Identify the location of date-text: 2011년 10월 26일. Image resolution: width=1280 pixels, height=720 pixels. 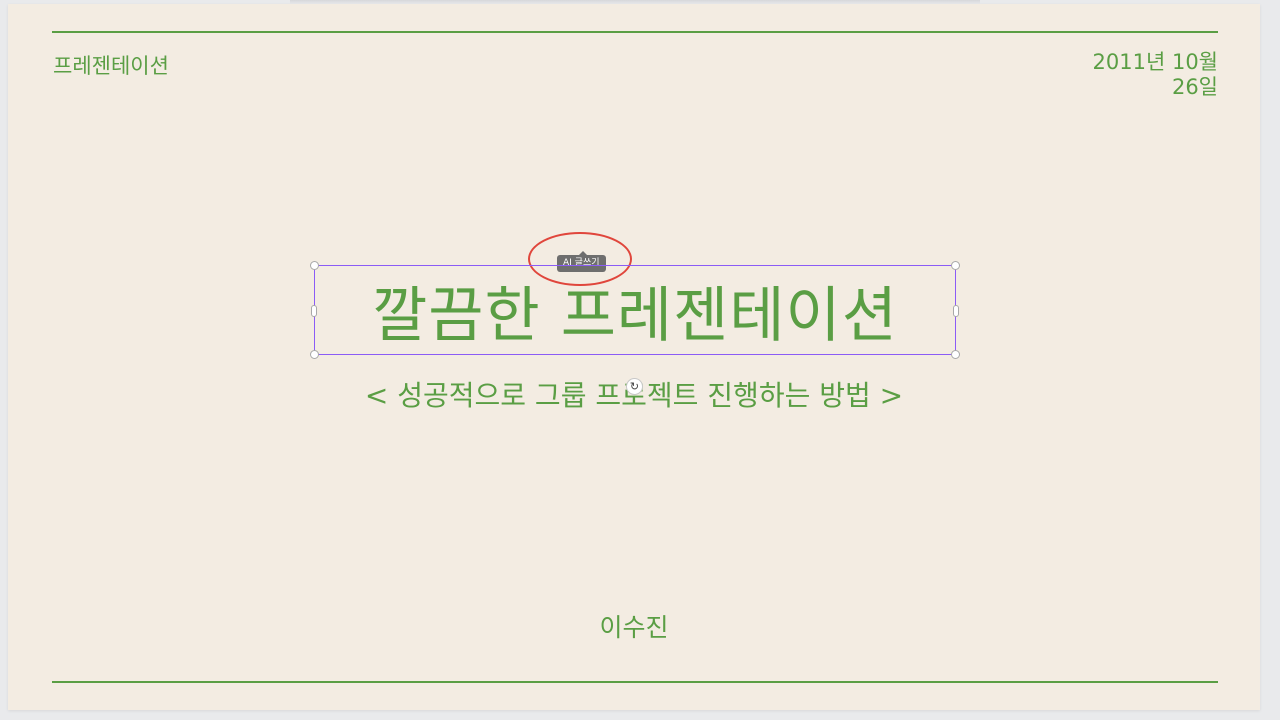
(1118, 75).